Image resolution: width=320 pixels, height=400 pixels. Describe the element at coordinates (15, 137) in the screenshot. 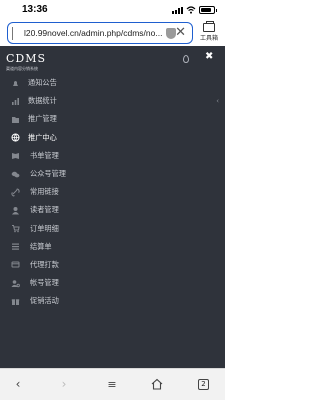

I see `globe-icon` at that location.